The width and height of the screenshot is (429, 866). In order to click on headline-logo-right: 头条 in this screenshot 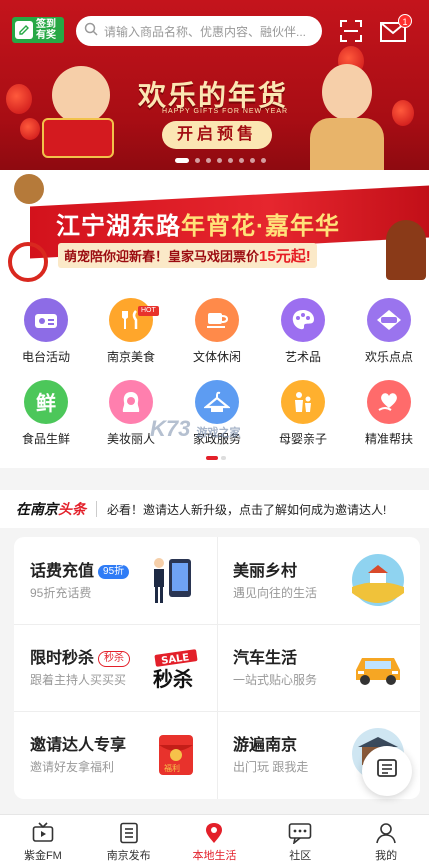, I will do `click(72, 509)`.